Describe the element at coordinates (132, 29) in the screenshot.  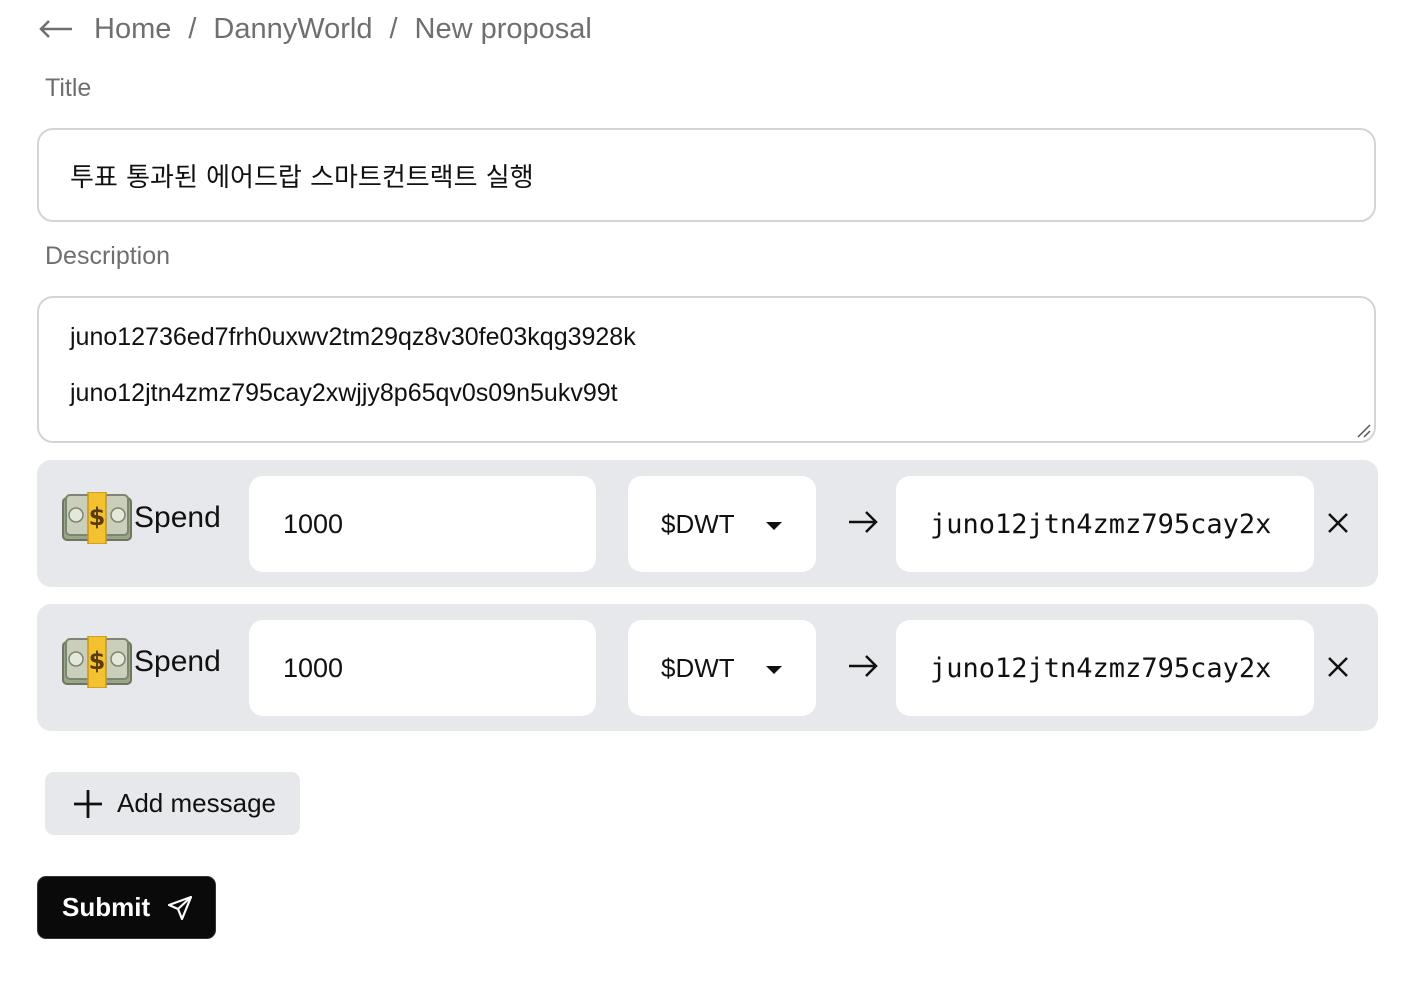
I see `breadcrumb-home: Home` at that location.